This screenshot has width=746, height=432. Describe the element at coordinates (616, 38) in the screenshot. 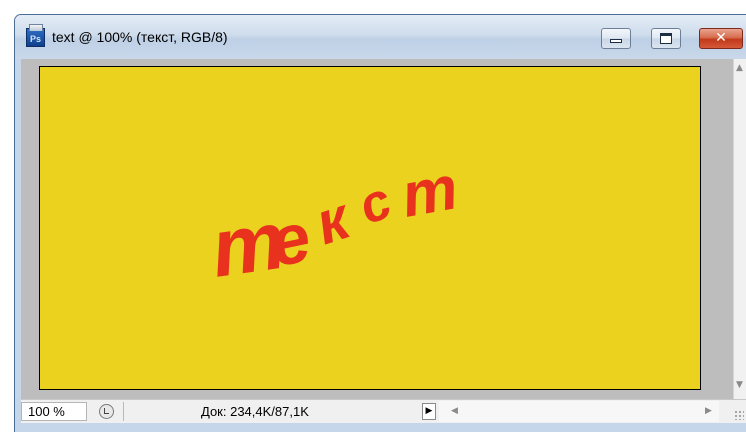

I see `minimize-button` at that location.